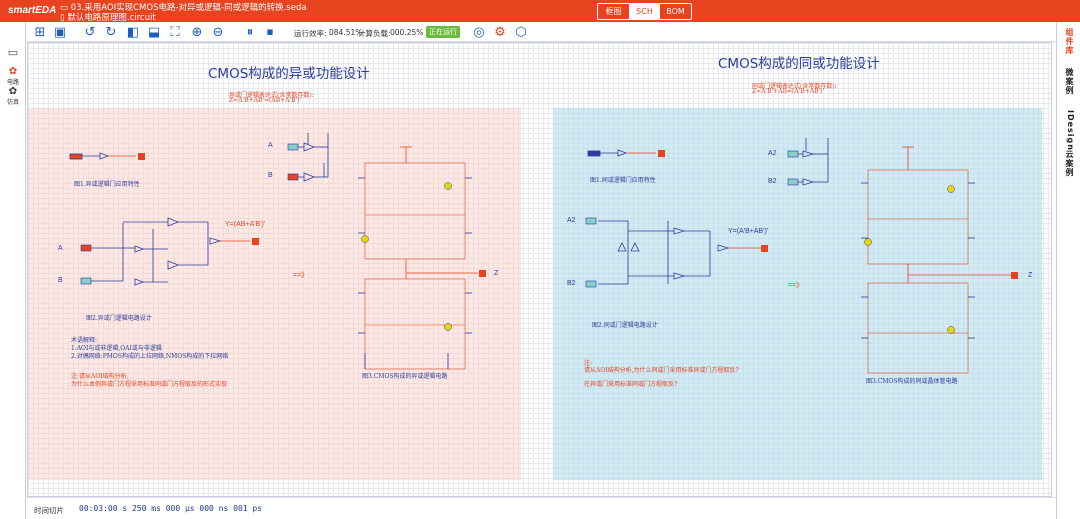 The height and width of the screenshot is (519, 1080). I want to click on robot-icon: ⚙, so click(500, 32).